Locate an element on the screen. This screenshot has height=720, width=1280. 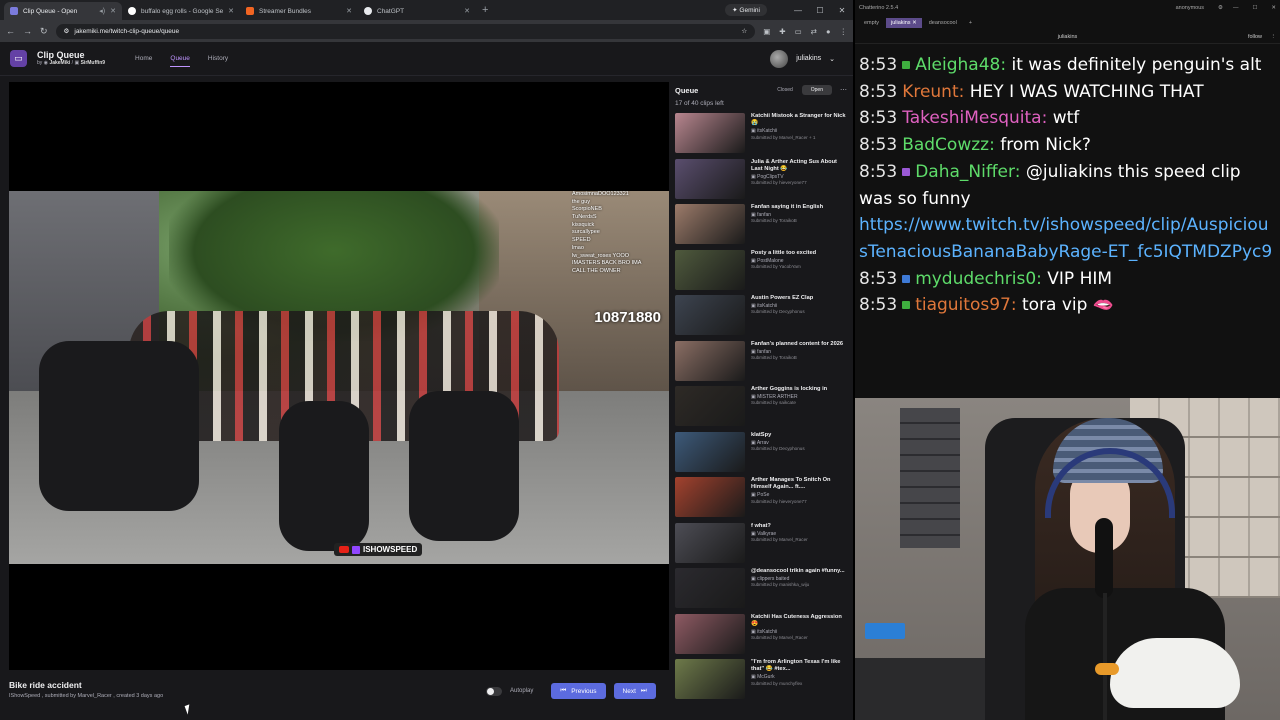
author-link-2: SirMuffin9 is located at coordinates (93, 63).